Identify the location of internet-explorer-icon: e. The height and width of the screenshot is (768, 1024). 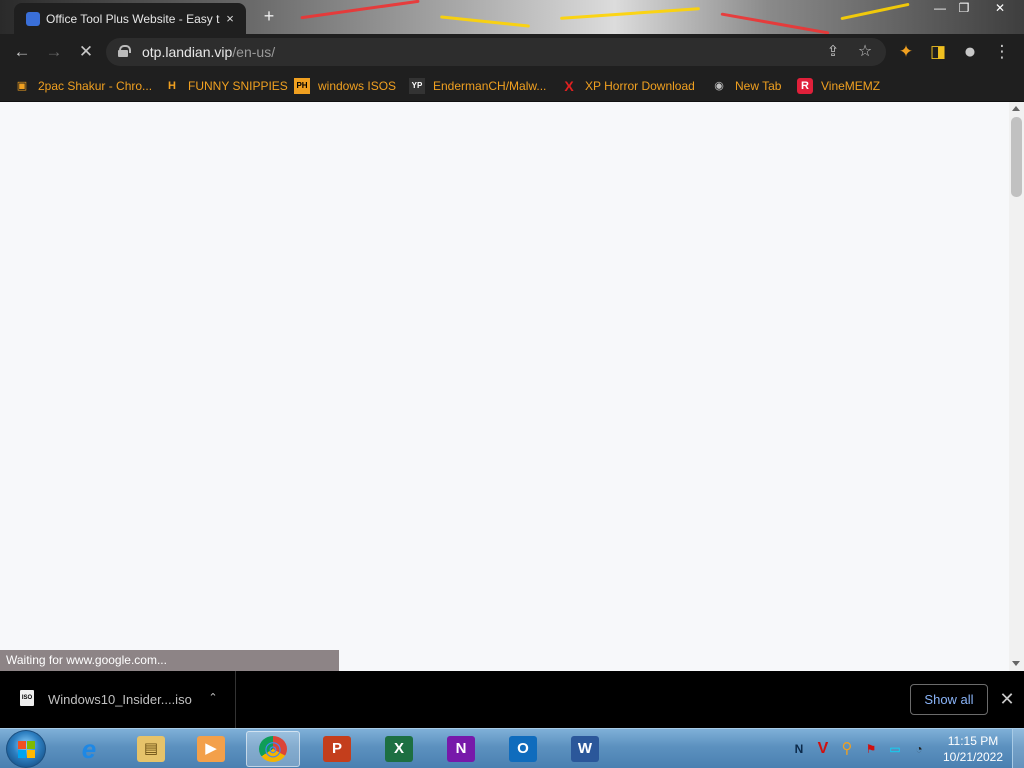
(89, 749).